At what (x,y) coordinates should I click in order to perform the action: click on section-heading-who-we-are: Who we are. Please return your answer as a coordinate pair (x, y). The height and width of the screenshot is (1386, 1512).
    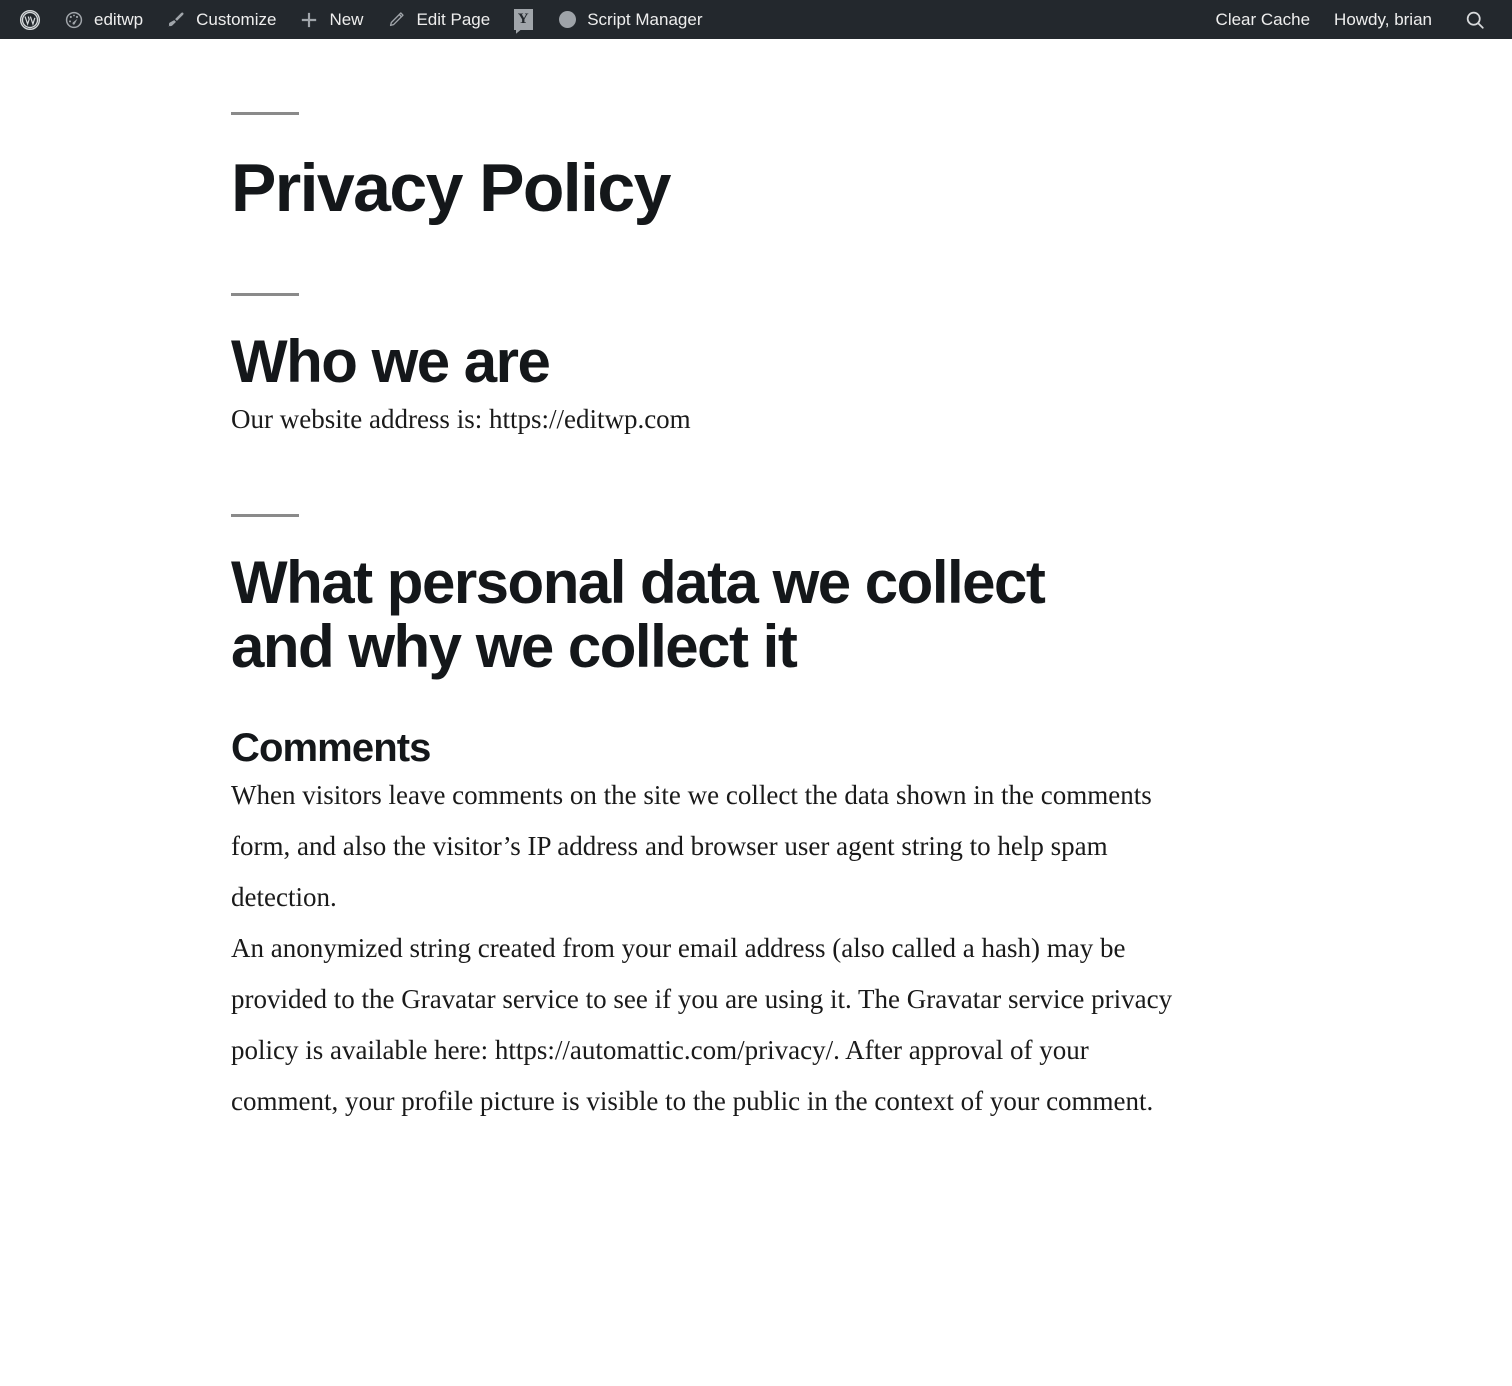
    Looking at the image, I should click on (391, 362).